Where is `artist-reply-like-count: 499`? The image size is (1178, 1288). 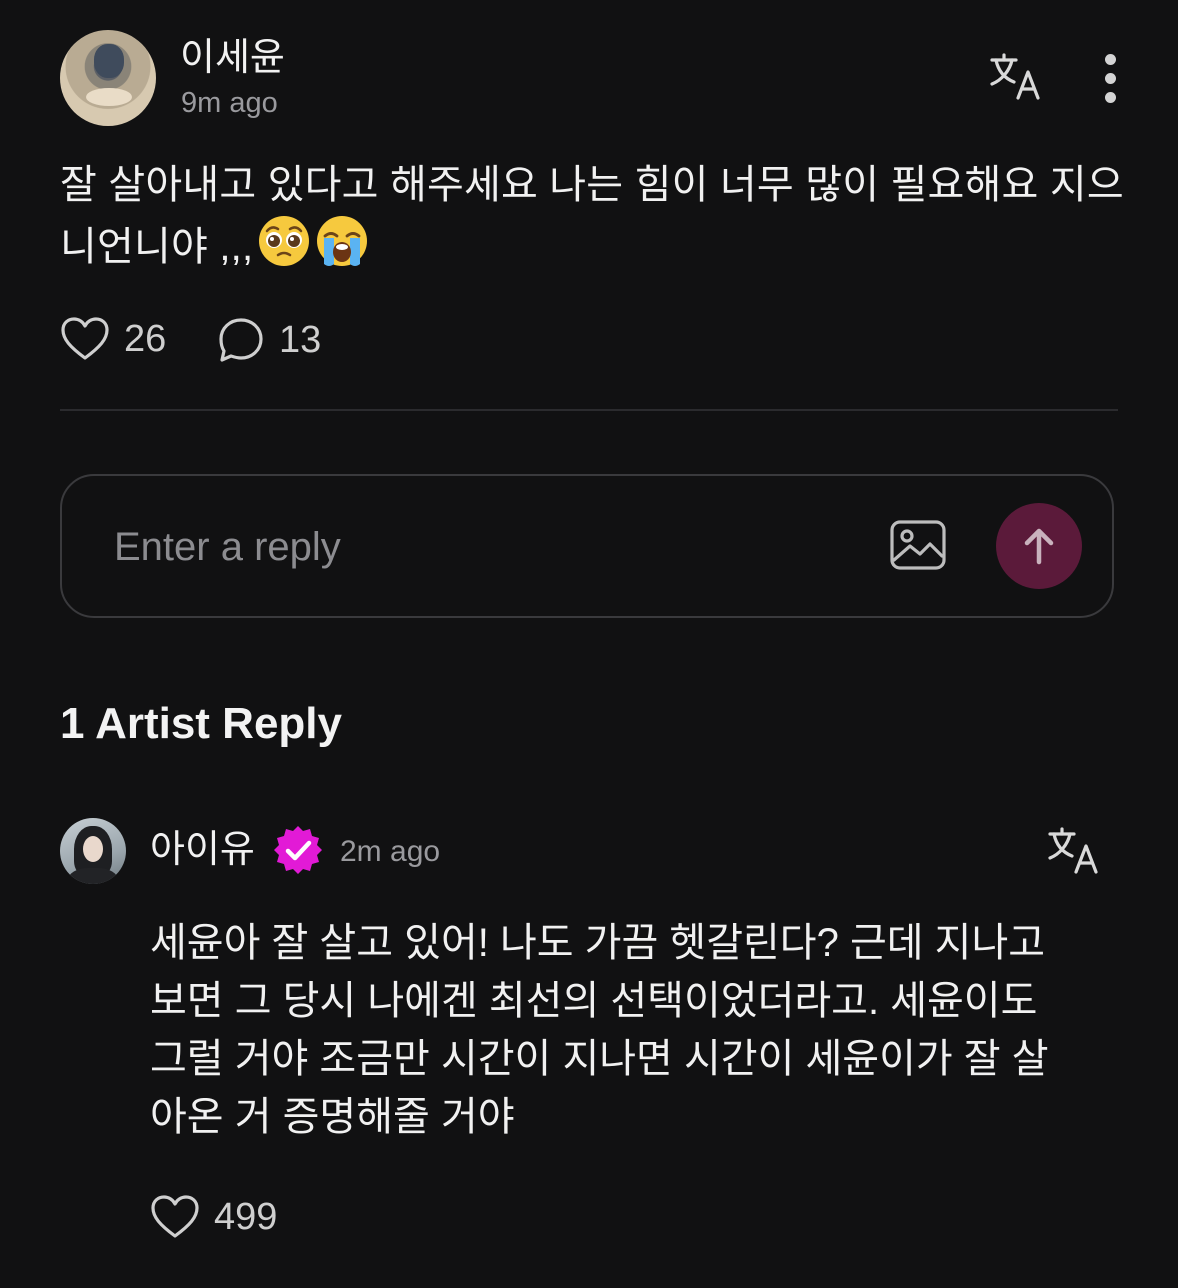 artist-reply-like-count: 499 is located at coordinates (246, 1216).